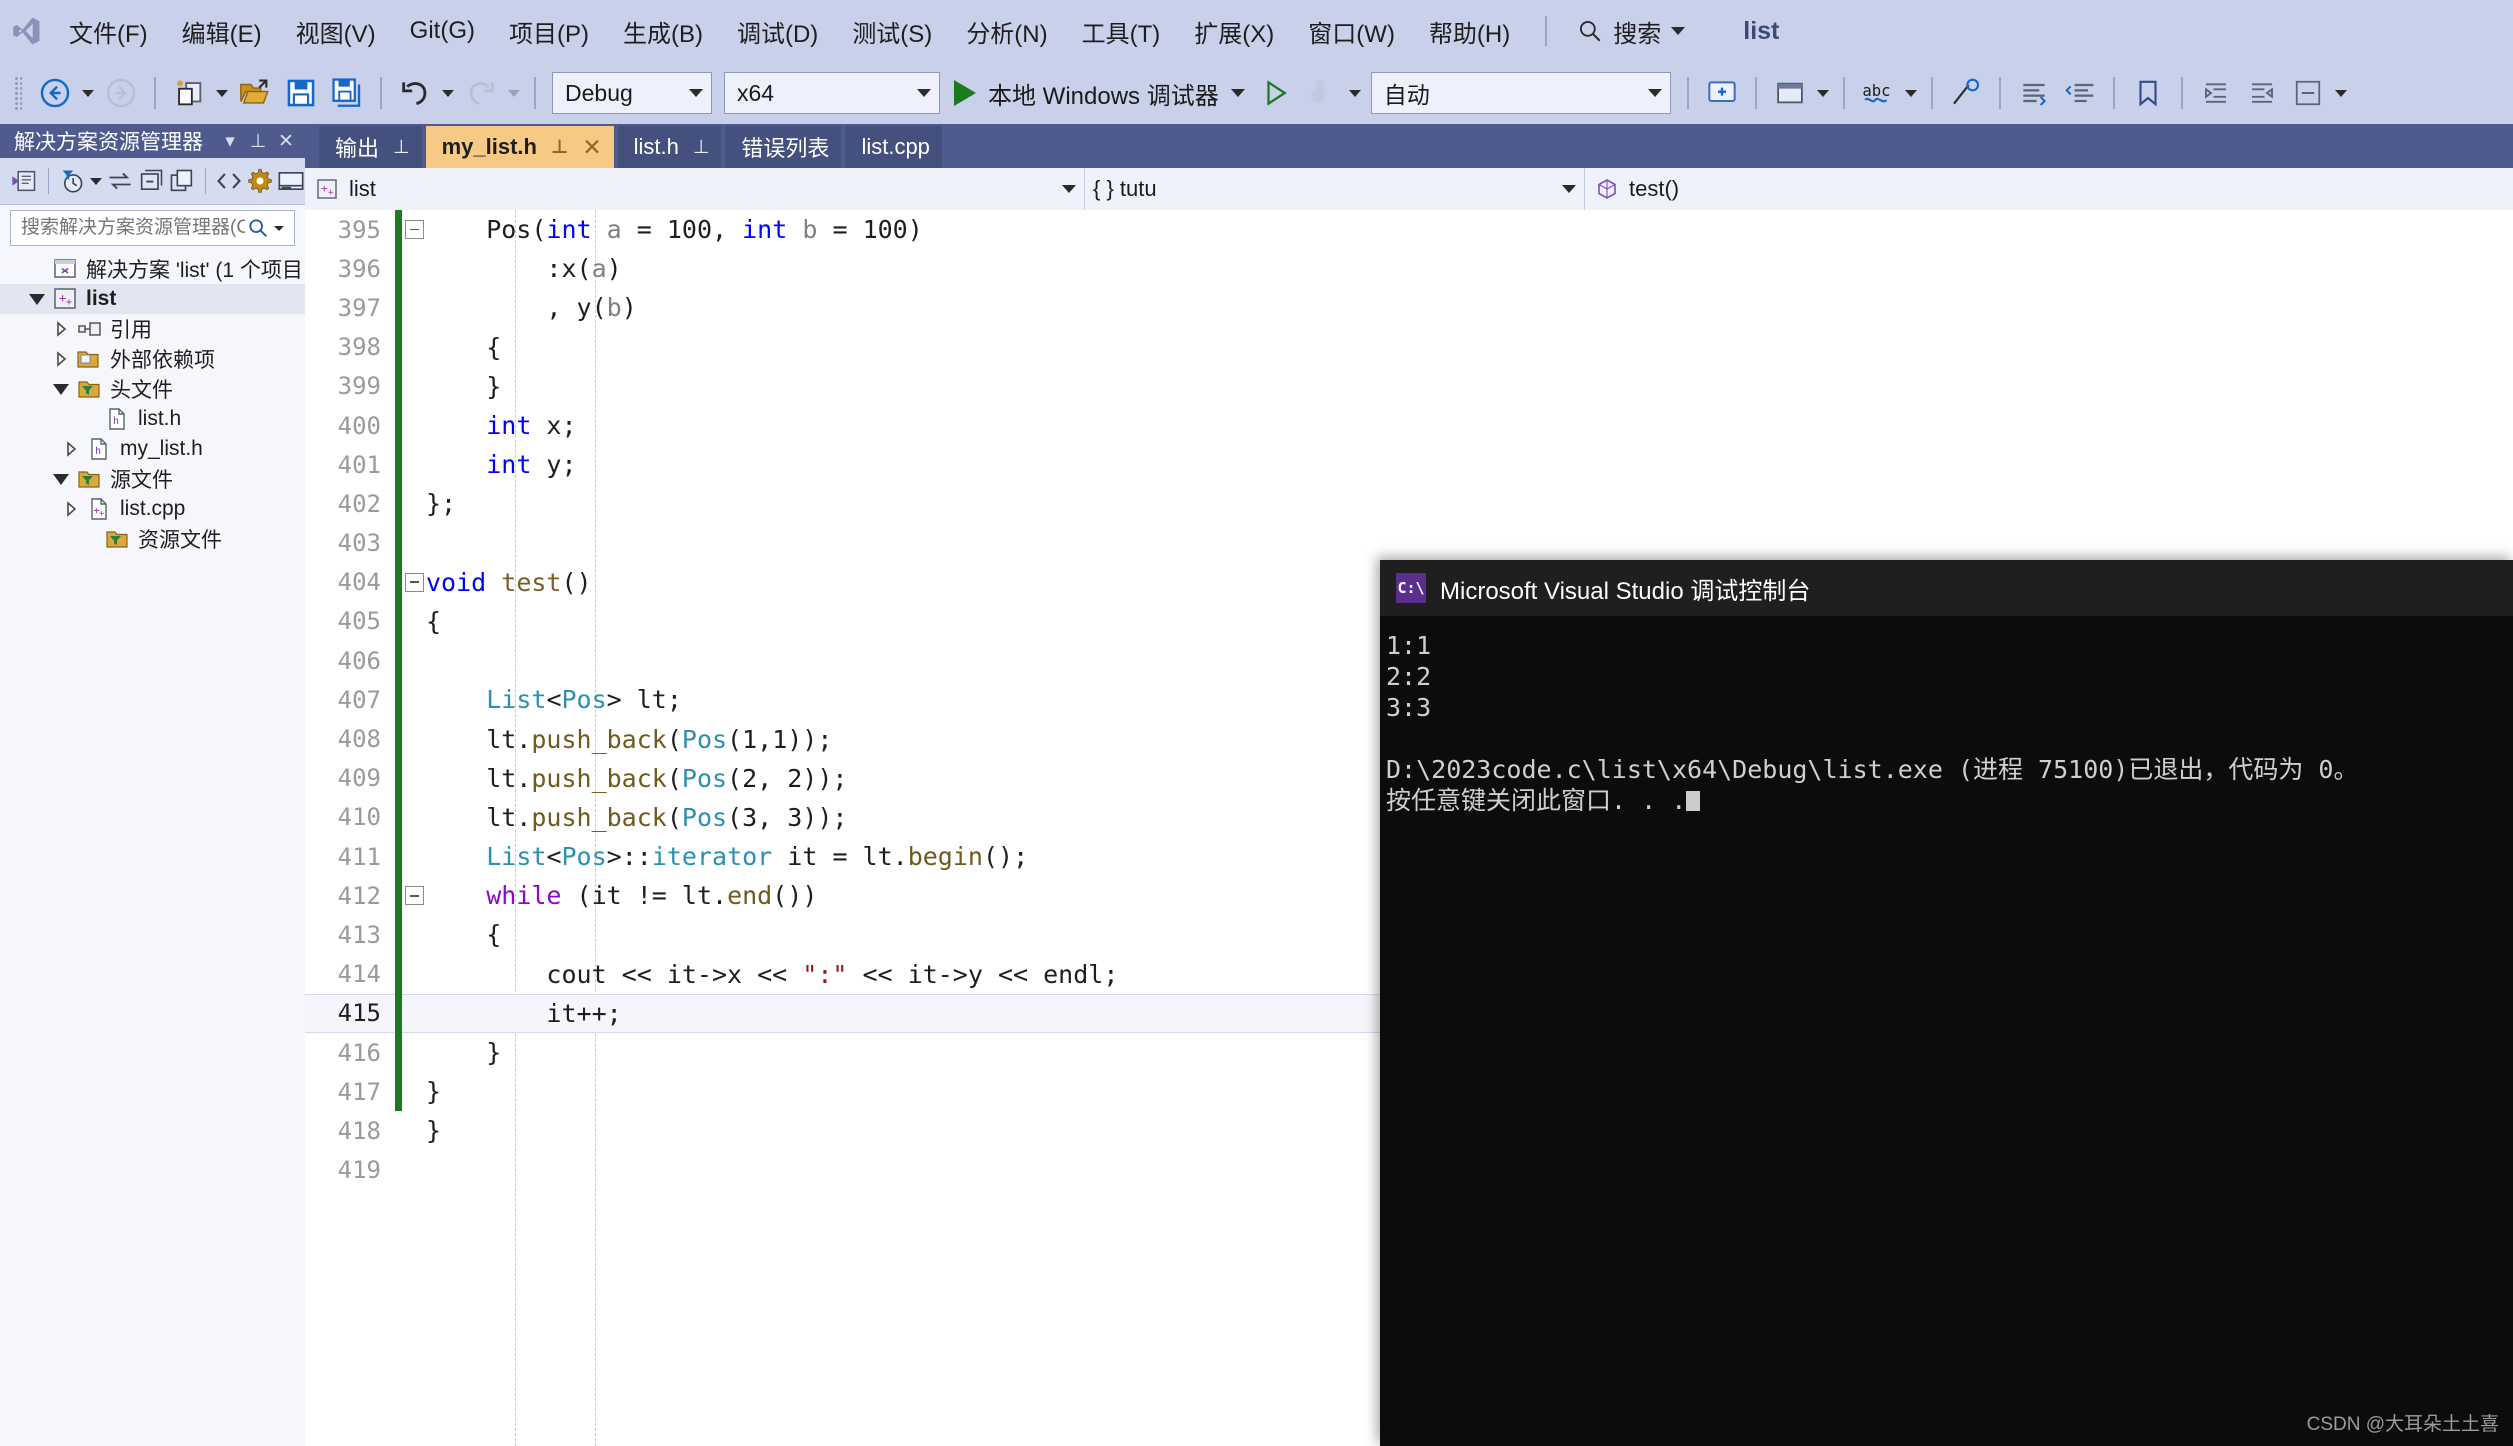  Describe the element at coordinates (1911, 93) in the screenshot. I see `spell-check-dropdown` at that location.